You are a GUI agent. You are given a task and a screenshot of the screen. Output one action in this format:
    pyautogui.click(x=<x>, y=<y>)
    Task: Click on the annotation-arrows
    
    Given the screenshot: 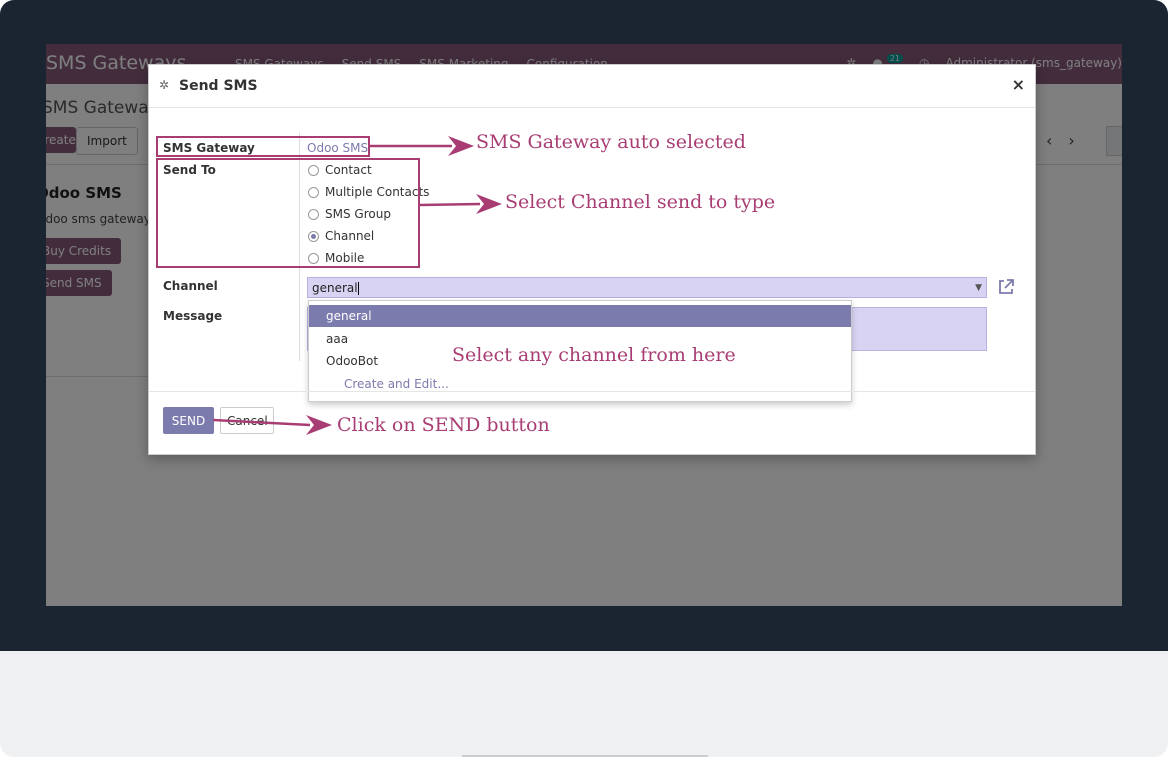 What is the action you would take?
    pyautogui.click(x=357, y=285)
    